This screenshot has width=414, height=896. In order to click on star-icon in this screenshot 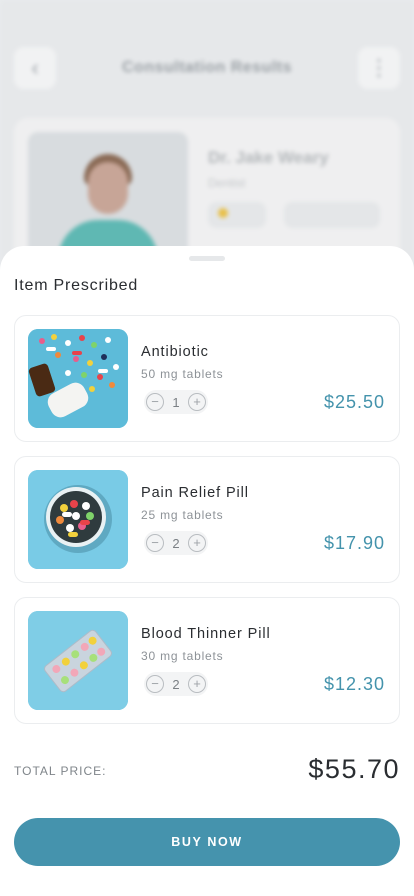, I will do `click(223, 213)`.